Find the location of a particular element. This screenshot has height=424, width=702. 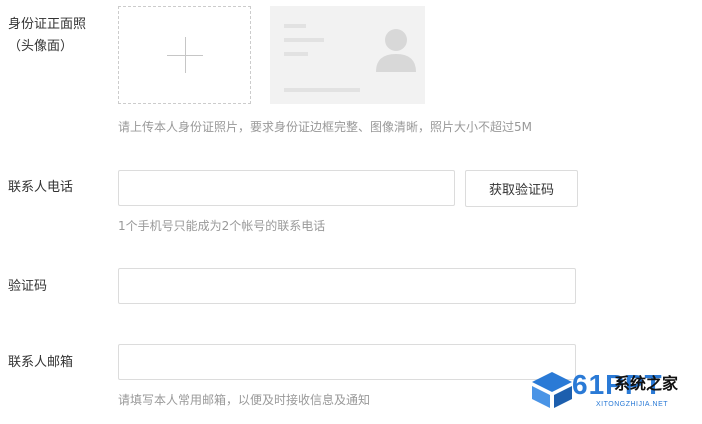

watermark-url: XITONGZHIJIA.NET is located at coordinates (632, 404).